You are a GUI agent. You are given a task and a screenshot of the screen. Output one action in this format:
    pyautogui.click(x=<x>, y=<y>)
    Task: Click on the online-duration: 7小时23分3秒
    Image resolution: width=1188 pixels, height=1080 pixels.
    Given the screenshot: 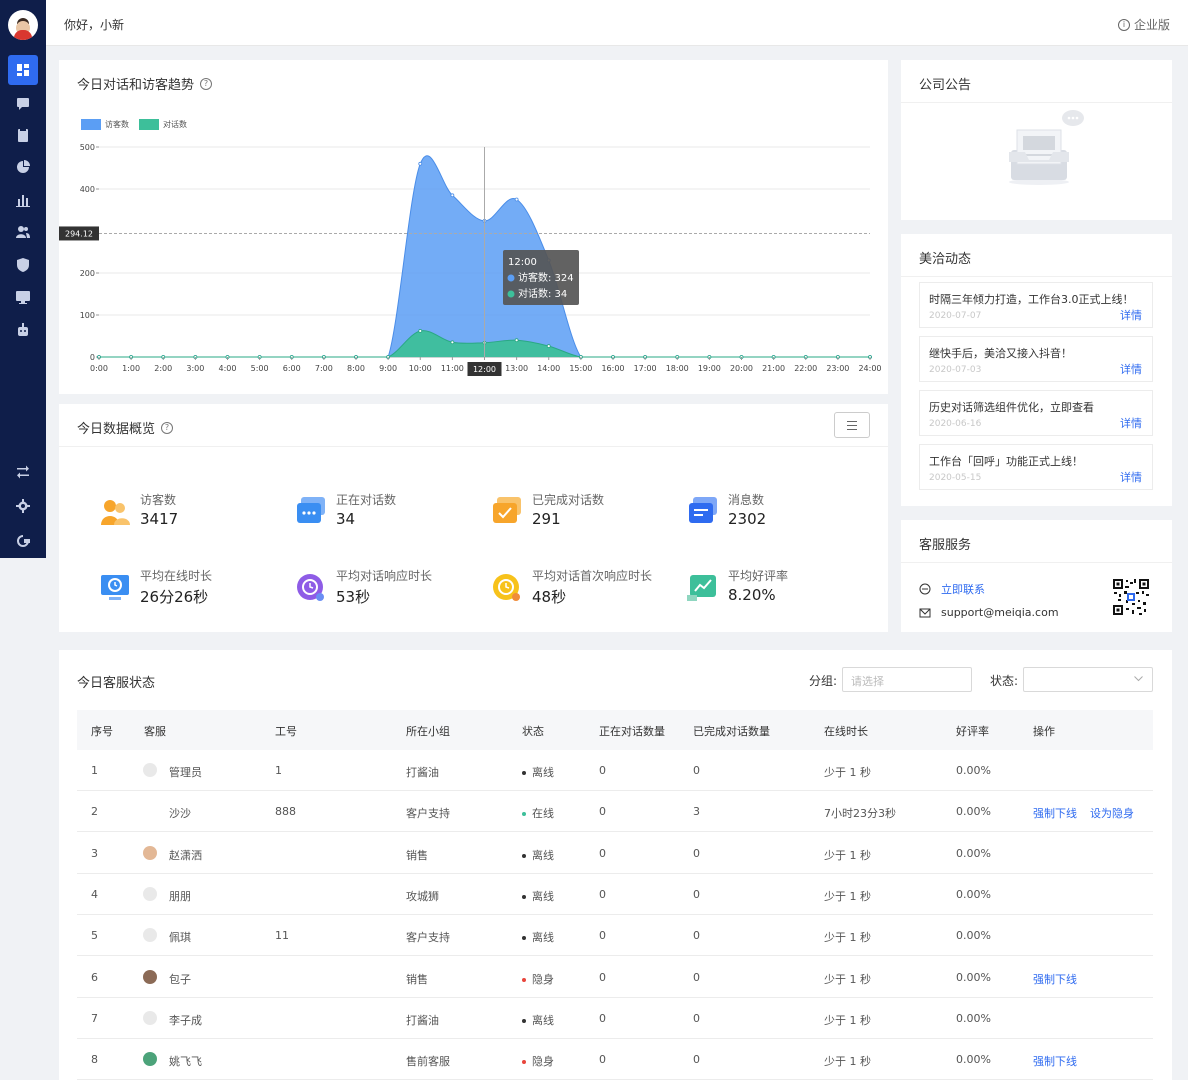 What is the action you would take?
    pyautogui.click(x=860, y=814)
    